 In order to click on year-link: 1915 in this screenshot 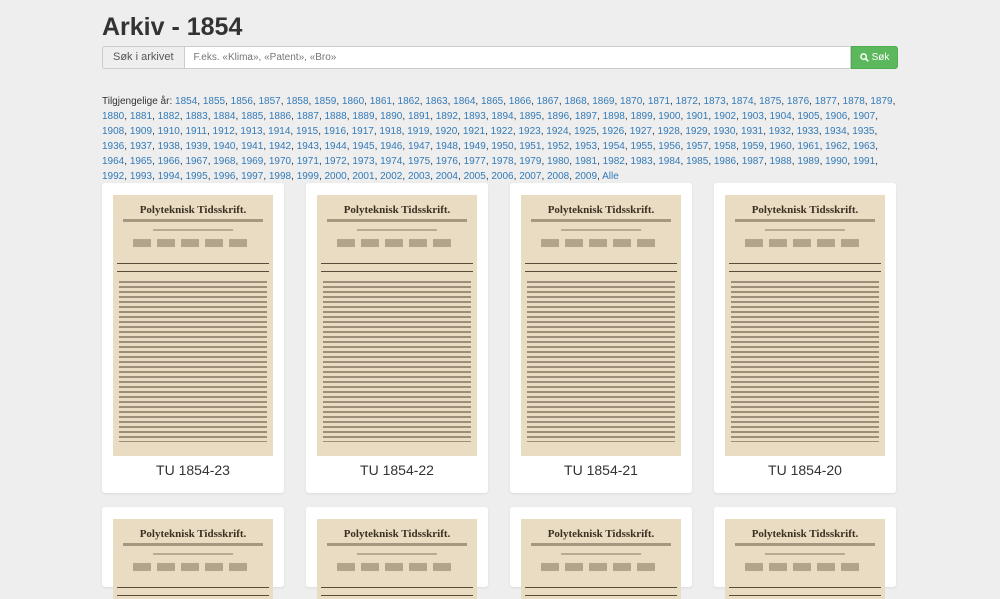, I will do `click(307, 131)`.